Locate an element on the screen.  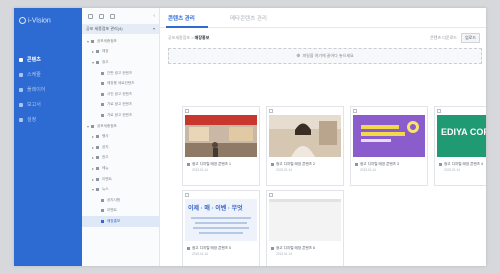
tree-item-label: 간판 광고 컨텐츠 is located at coordinates (120, 72).